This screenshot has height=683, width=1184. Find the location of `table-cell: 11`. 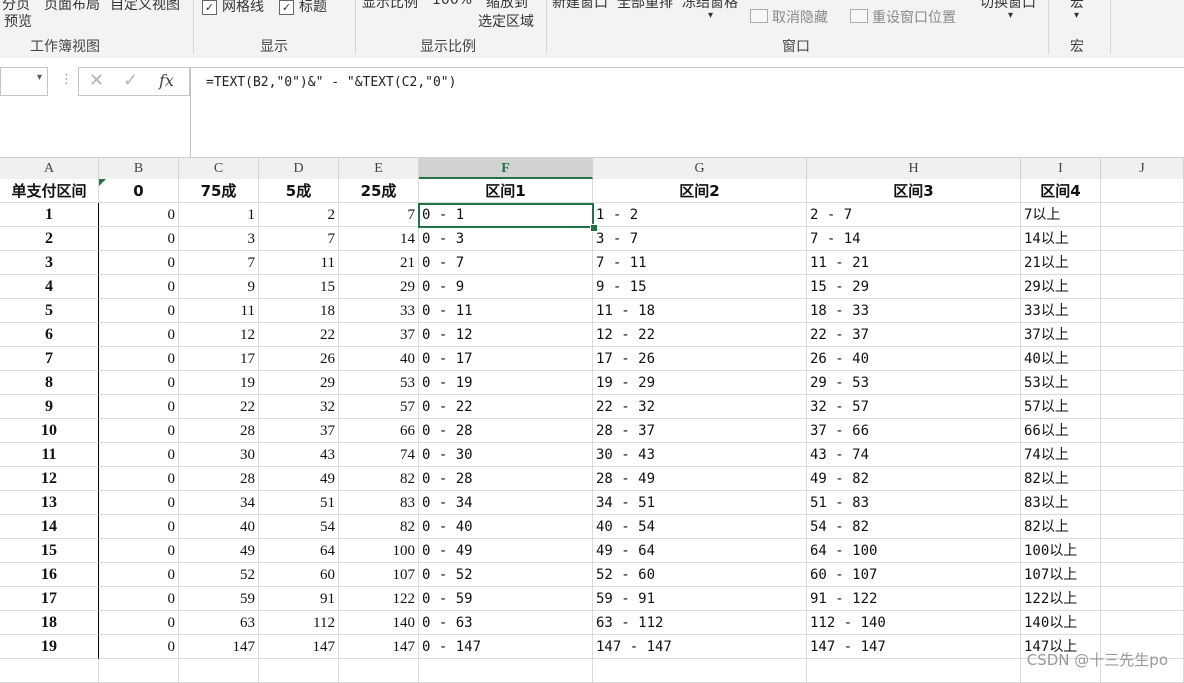

table-cell: 11 is located at coordinates (299, 263).